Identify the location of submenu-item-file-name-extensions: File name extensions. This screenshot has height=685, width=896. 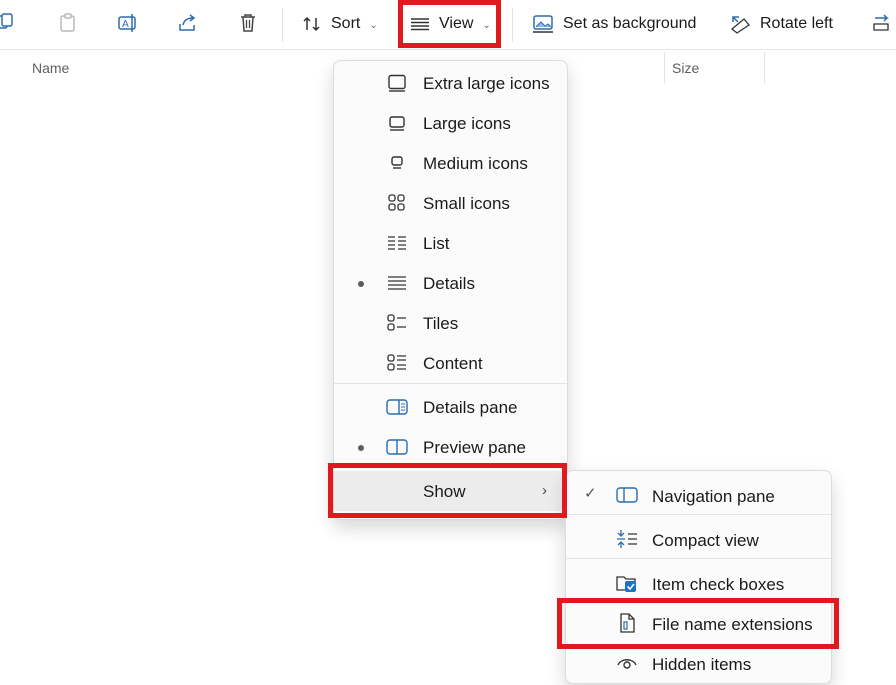
(698, 622).